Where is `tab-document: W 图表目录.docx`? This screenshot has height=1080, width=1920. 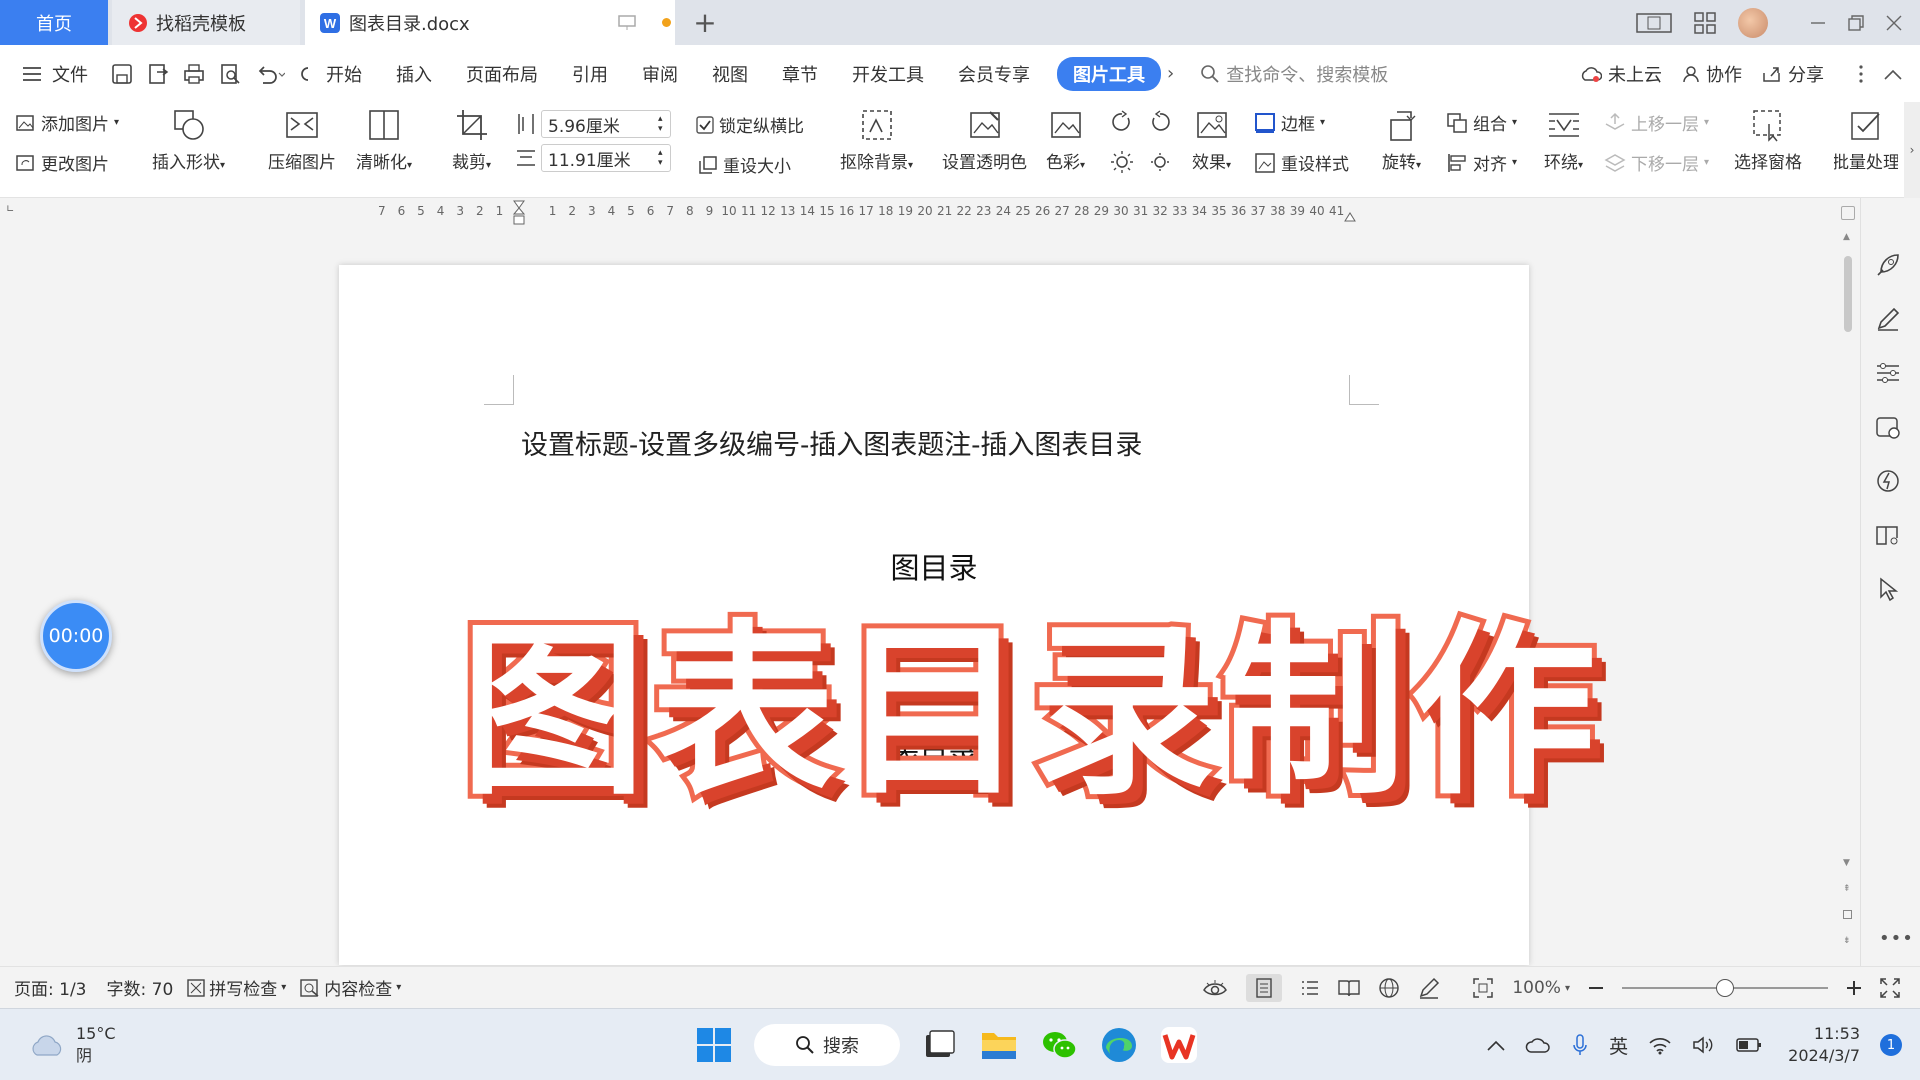 tab-document: W 图表目录.docx is located at coordinates (490, 22).